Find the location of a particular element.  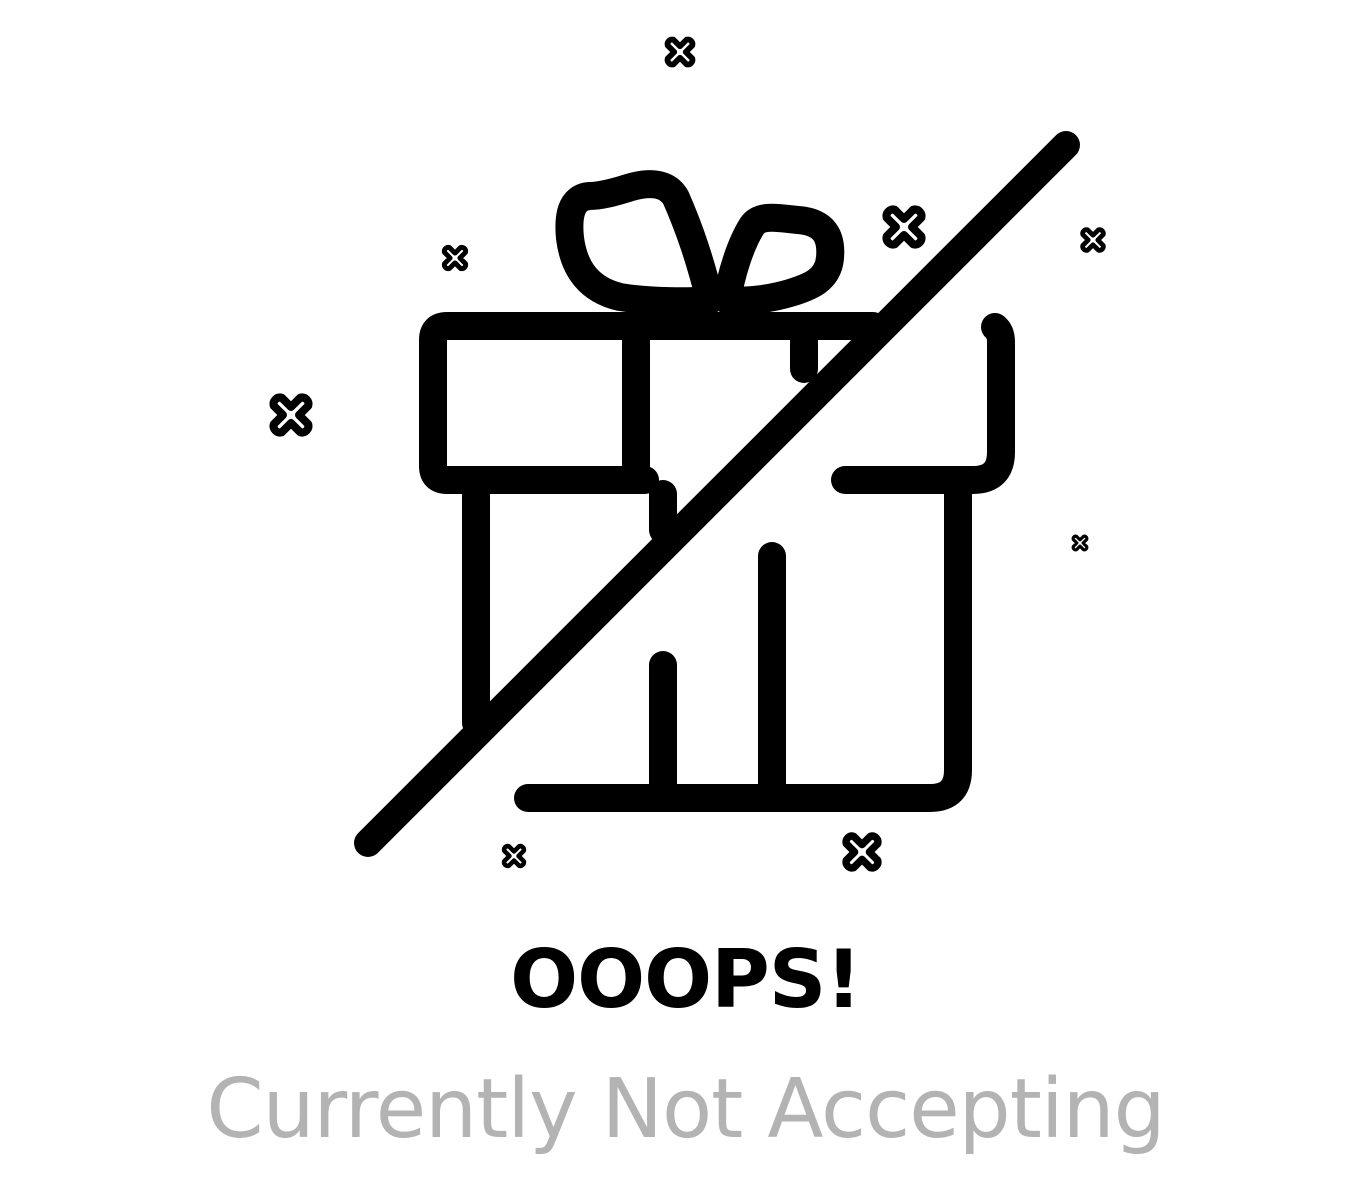

status-message: Currently Not Accepting is located at coordinates (685, 1109).